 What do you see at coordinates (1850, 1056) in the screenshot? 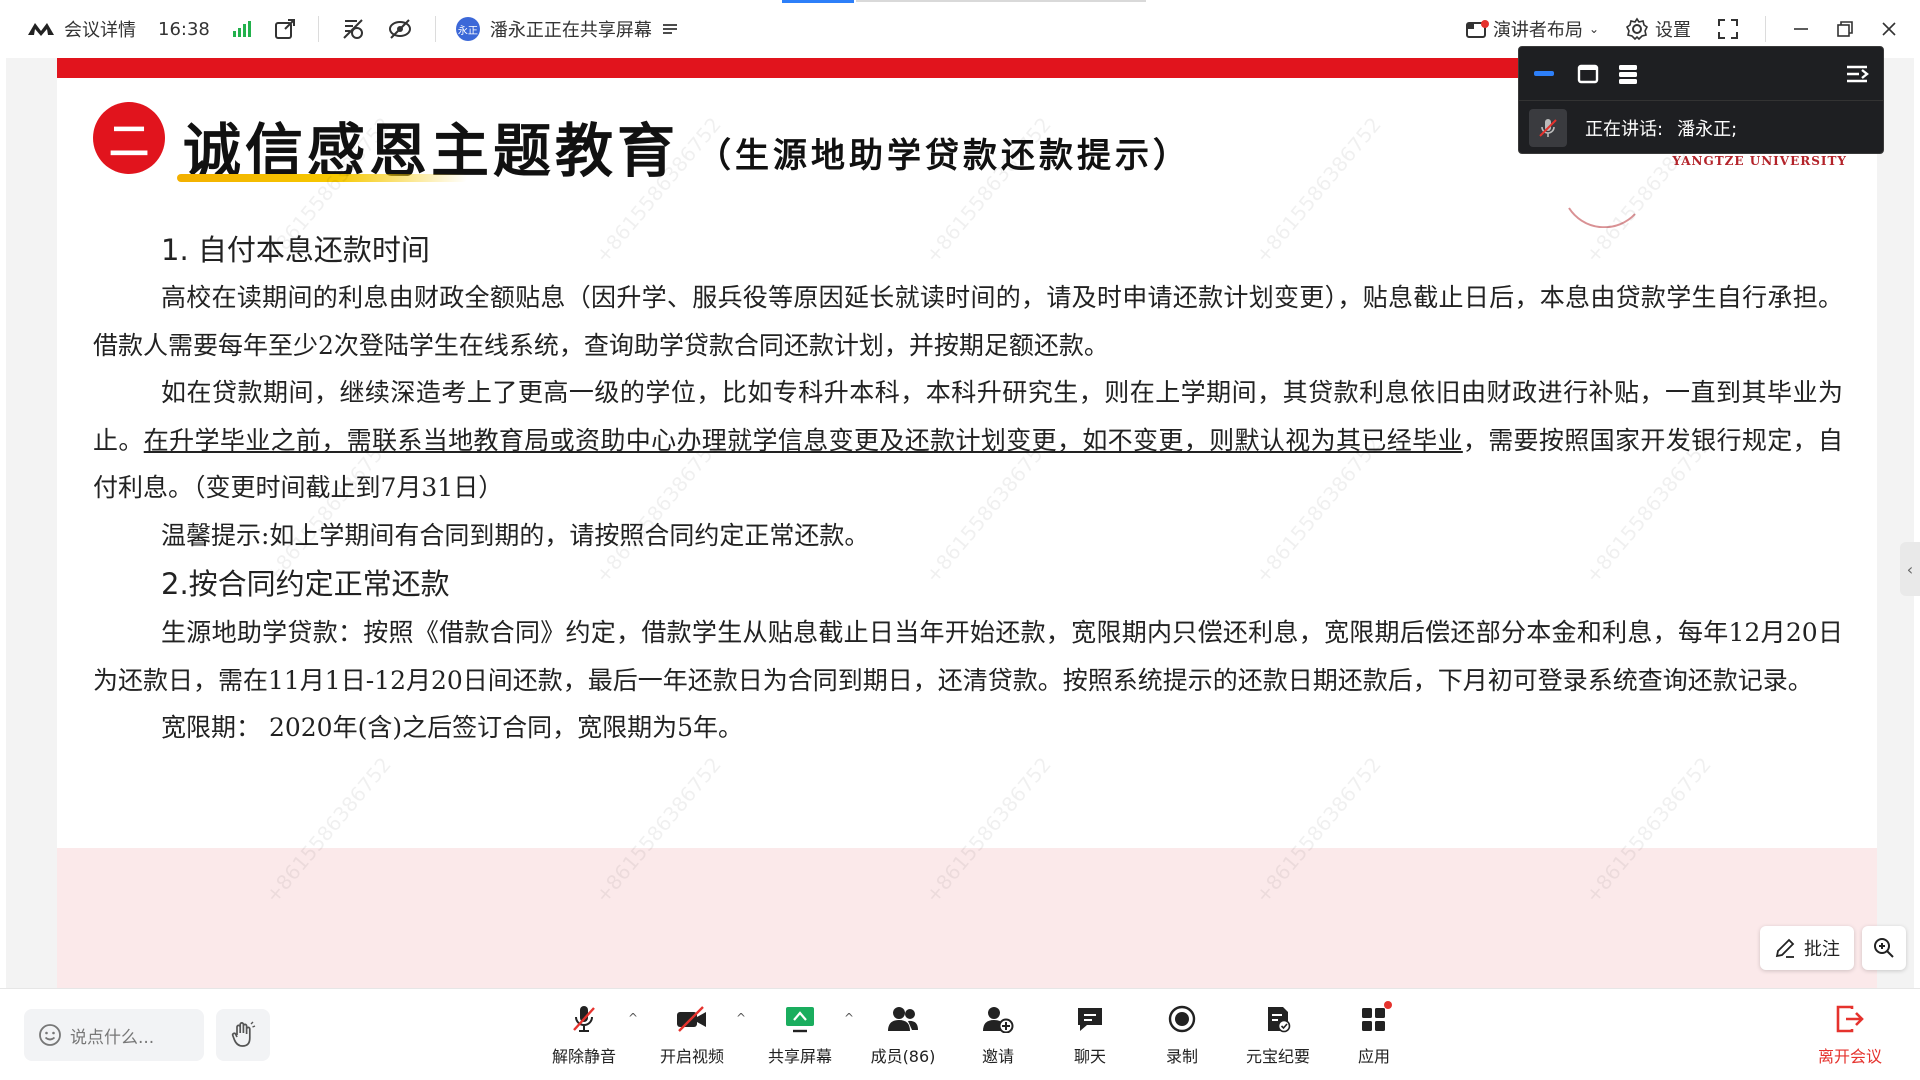
I see `leave-meeting-label: 离开会议` at bounding box center [1850, 1056].